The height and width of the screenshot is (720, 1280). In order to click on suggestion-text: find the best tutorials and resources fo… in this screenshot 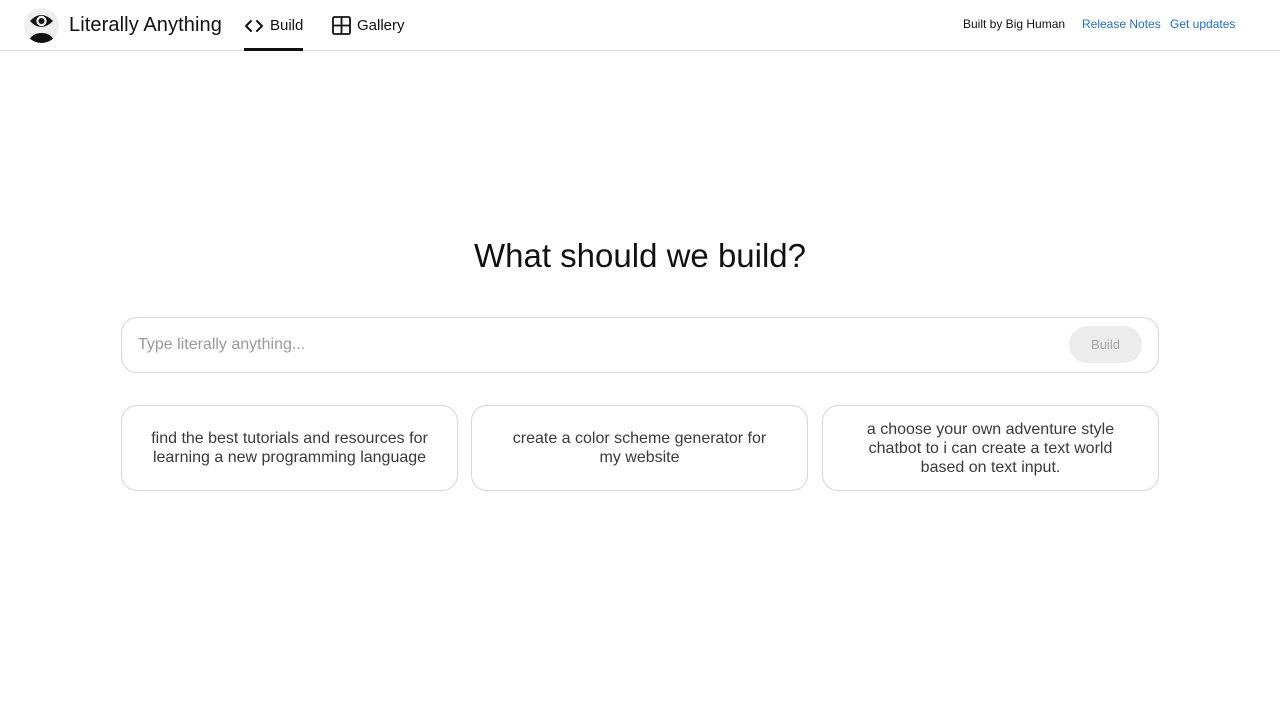, I will do `click(289, 448)`.